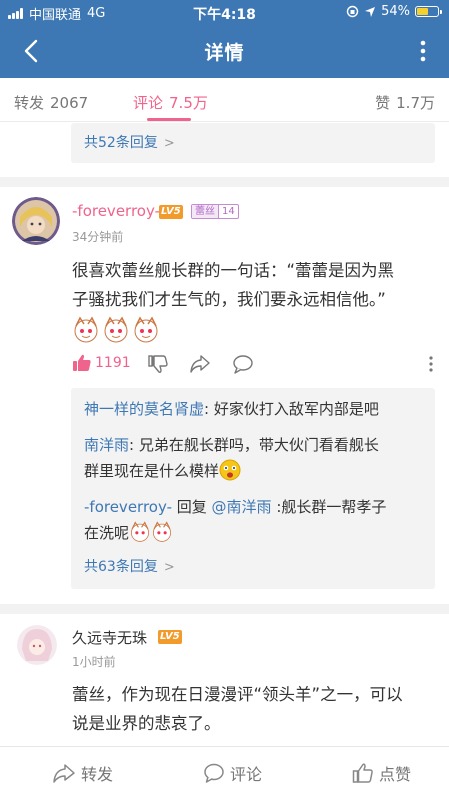 The width and height of the screenshot is (449, 800). I want to click on bottom-action-bar: 转发 评论 点赞, so click(224, 773).